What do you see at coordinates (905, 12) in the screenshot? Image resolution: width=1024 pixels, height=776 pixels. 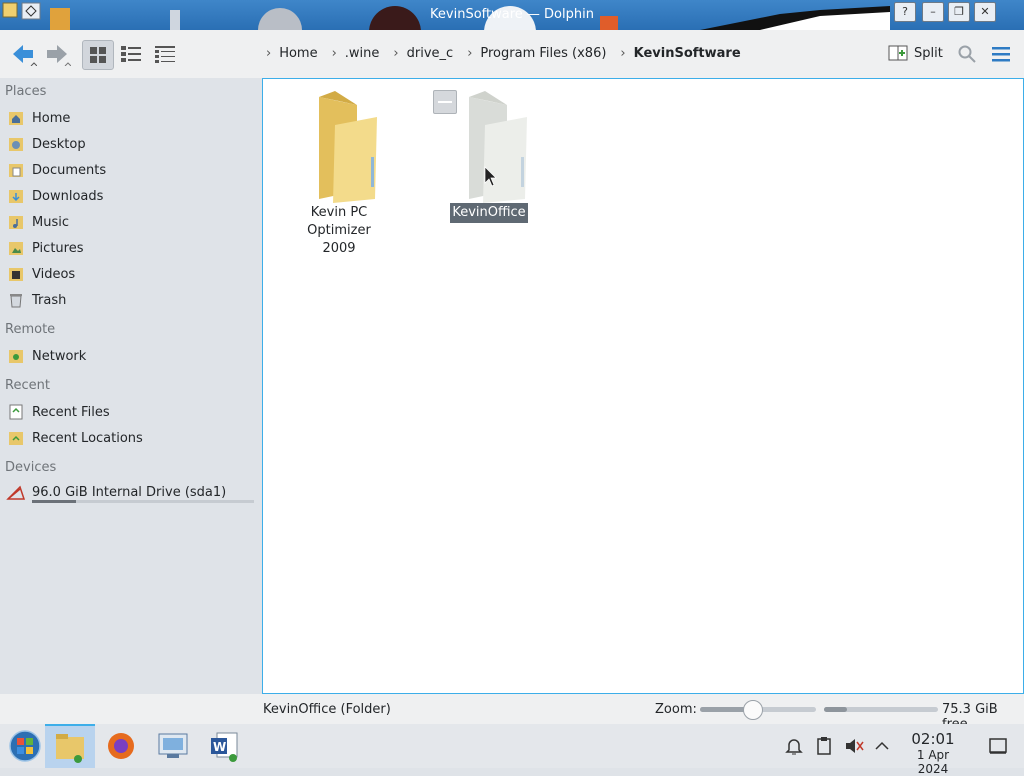 I see `help-button: ?` at bounding box center [905, 12].